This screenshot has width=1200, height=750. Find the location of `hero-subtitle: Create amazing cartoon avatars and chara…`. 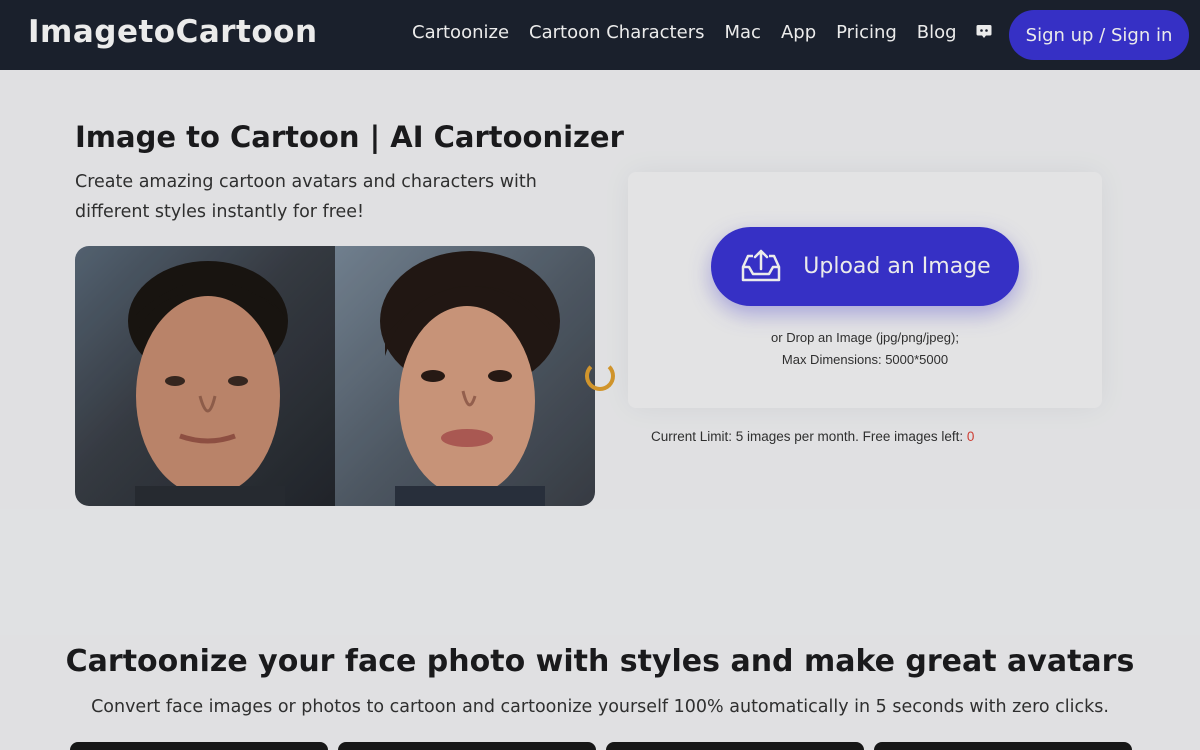

hero-subtitle: Create amazing cartoon avatars and chara… is located at coordinates (306, 197).